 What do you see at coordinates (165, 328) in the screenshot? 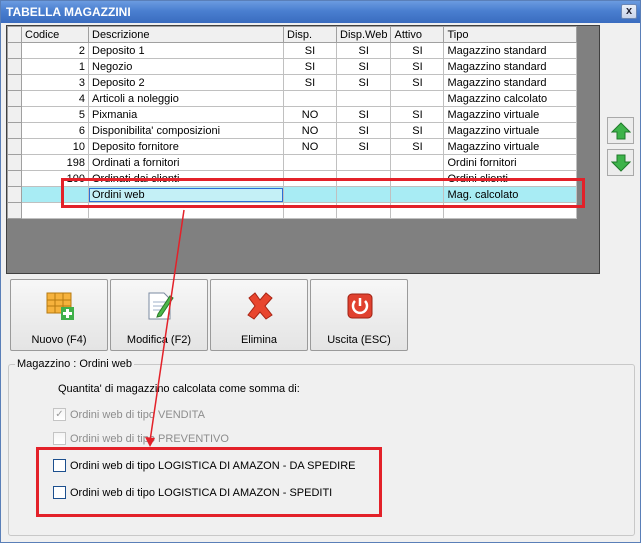
I see `annotation-arrow` at bounding box center [165, 328].